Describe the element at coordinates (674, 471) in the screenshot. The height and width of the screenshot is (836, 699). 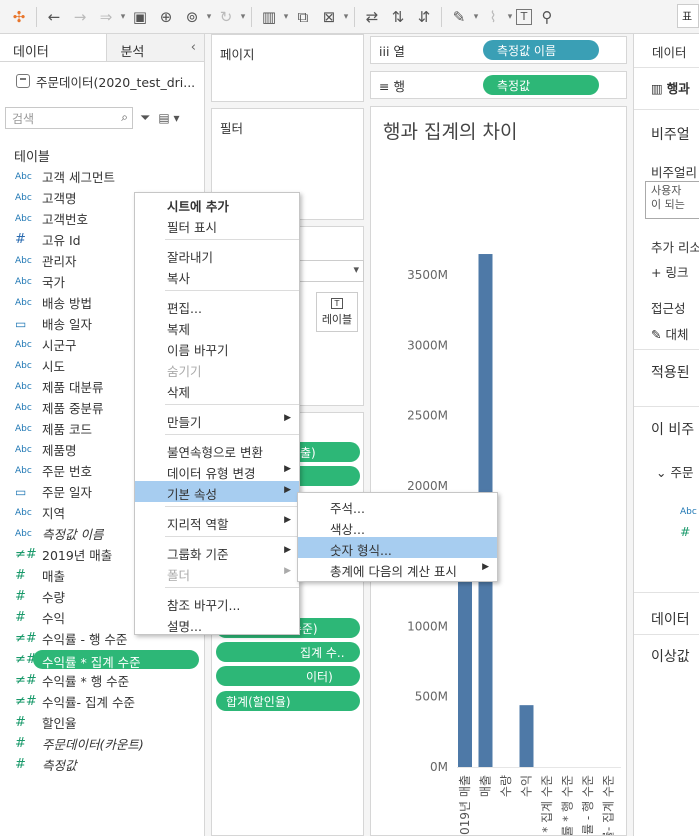
I see `rp-filter-item: ⌄ 주문` at that location.